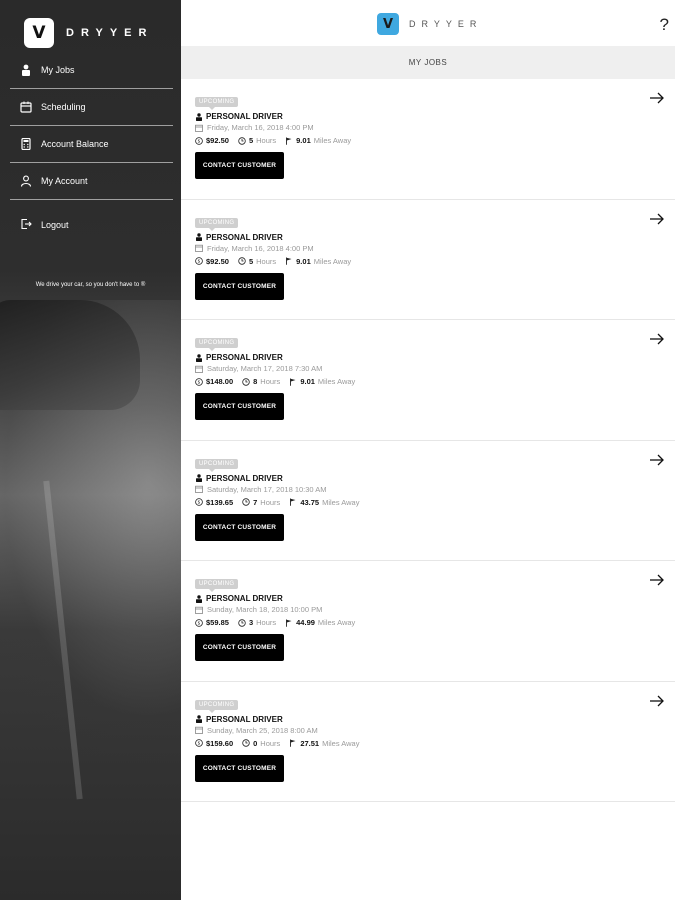  I want to click on job-price: $139.65, so click(220, 502).